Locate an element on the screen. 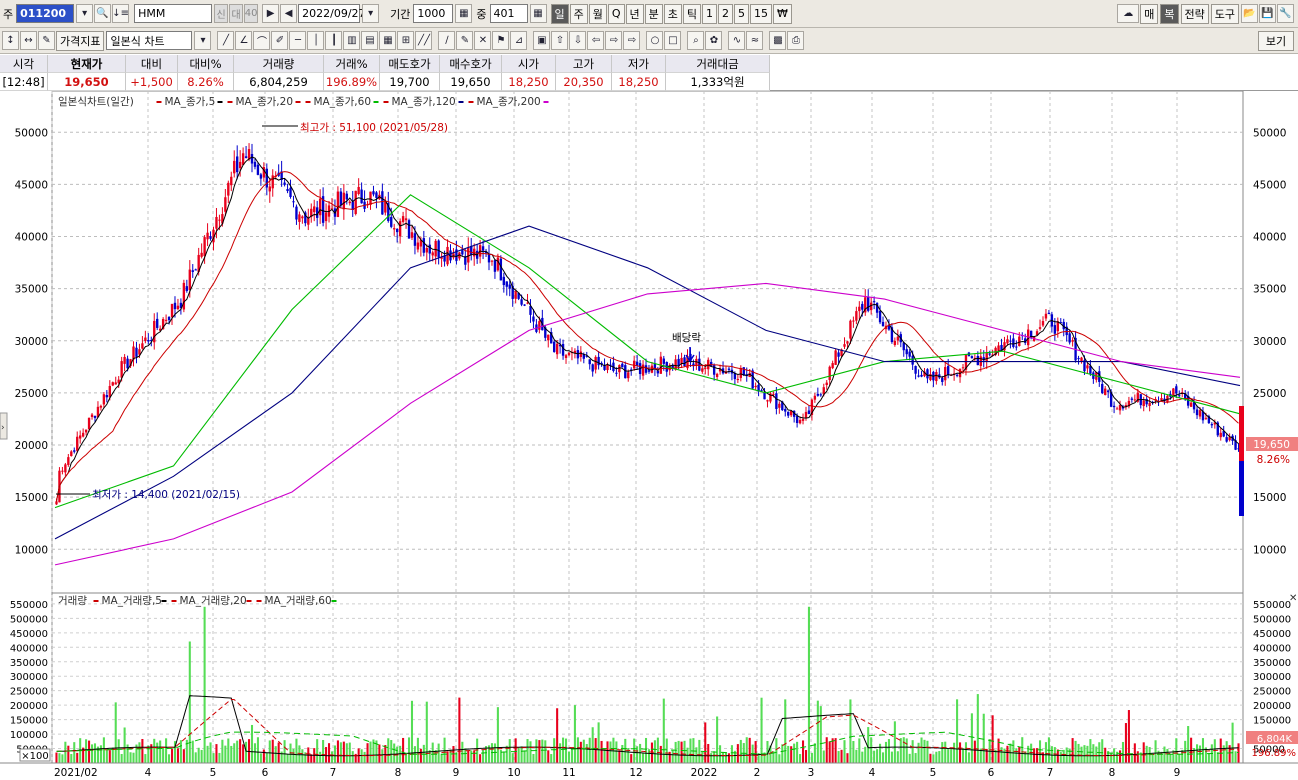  cloud-icon: ☁ is located at coordinates (1128, 13).